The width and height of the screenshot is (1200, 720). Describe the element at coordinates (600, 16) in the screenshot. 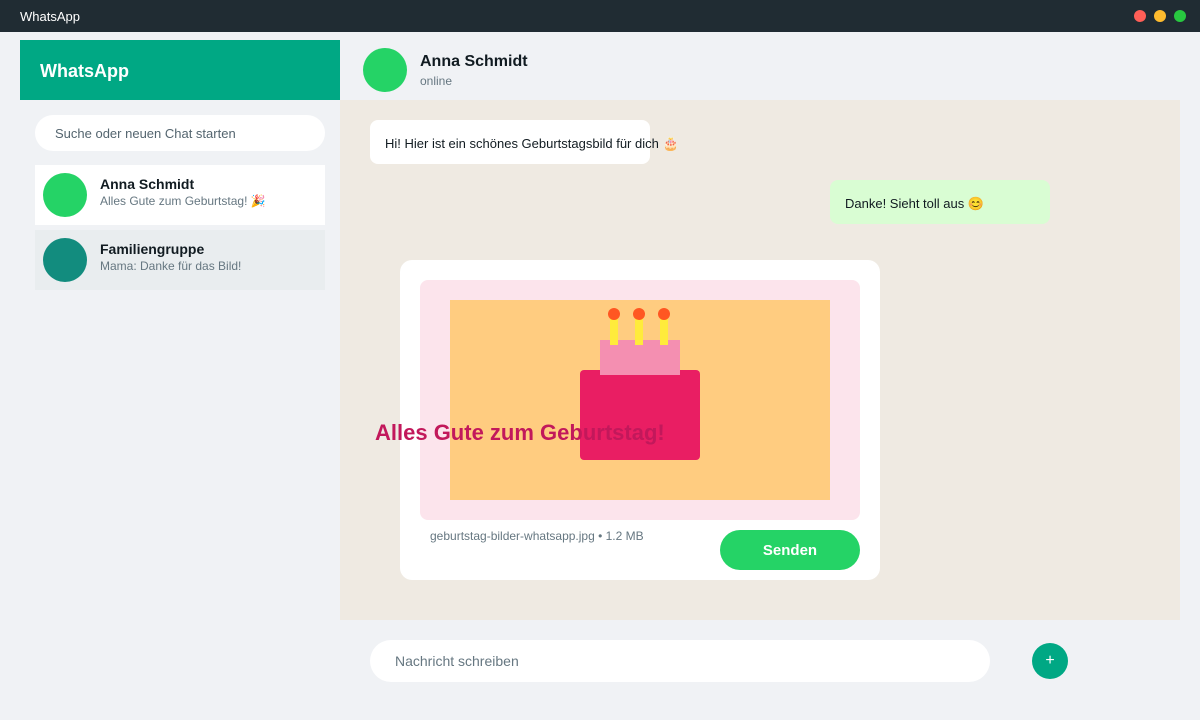

I see `window-titlebar: WhatsApp` at that location.